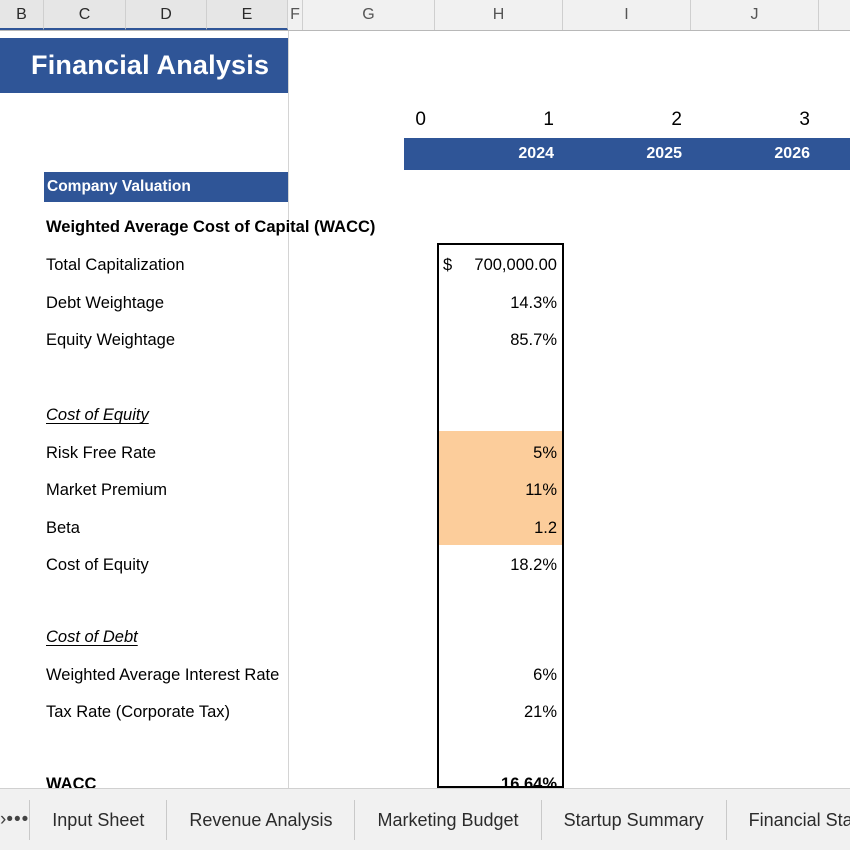 This screenshot has height=850, width=850. Describe the element at coordinates (501, 304) in the screenshot. I see `row-value-debt-weightage: 14.3%` at that location.